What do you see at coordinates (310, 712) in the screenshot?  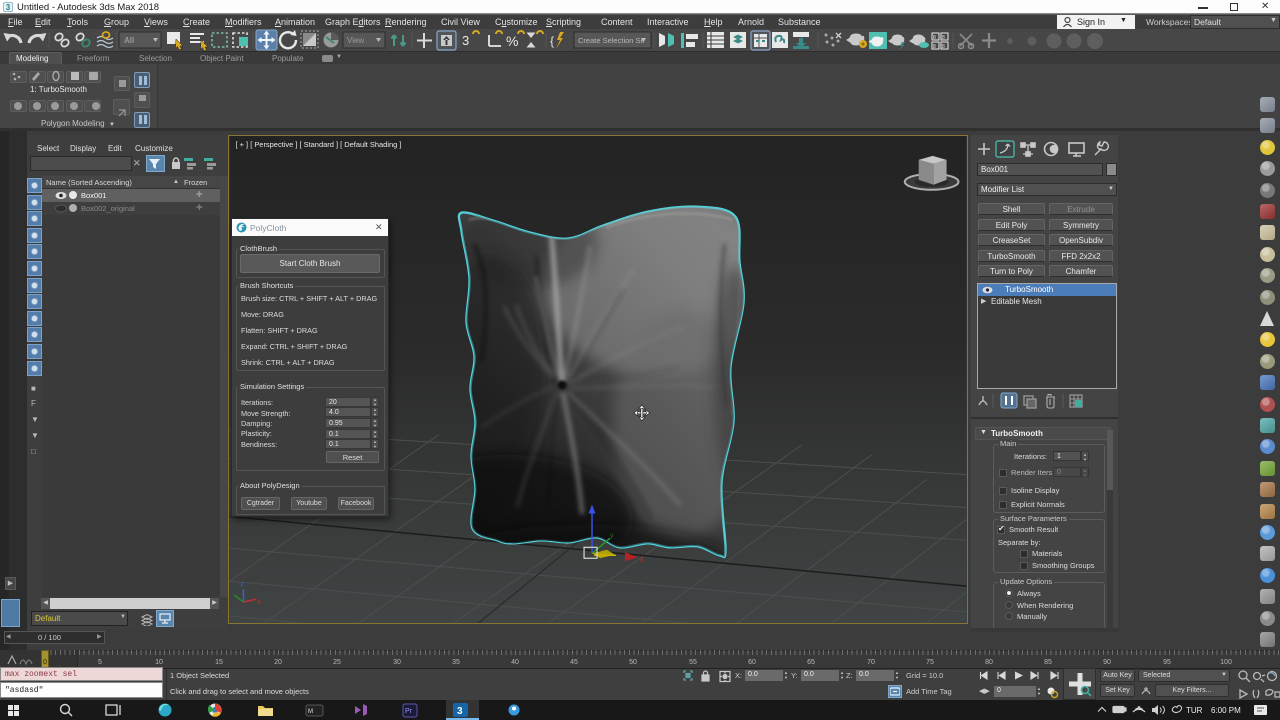 I see `svg-text: M` at bounding box center [310, 712].